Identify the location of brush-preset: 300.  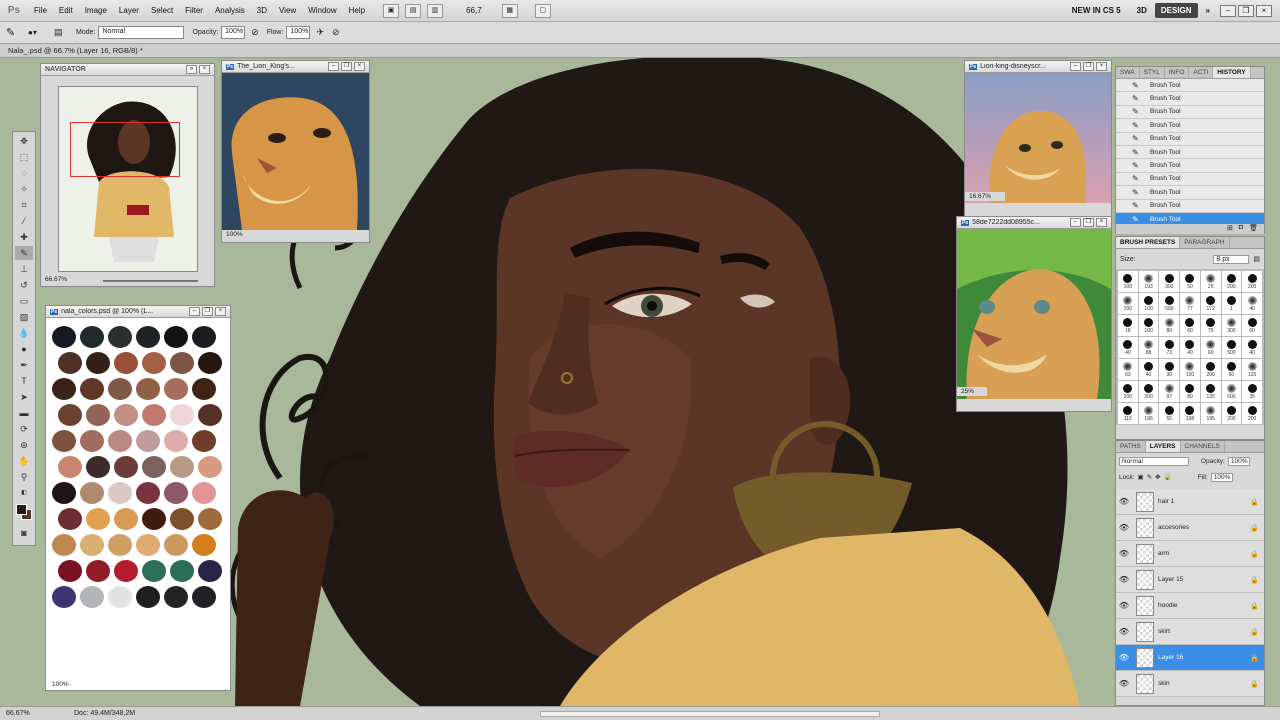
(1169, 281).